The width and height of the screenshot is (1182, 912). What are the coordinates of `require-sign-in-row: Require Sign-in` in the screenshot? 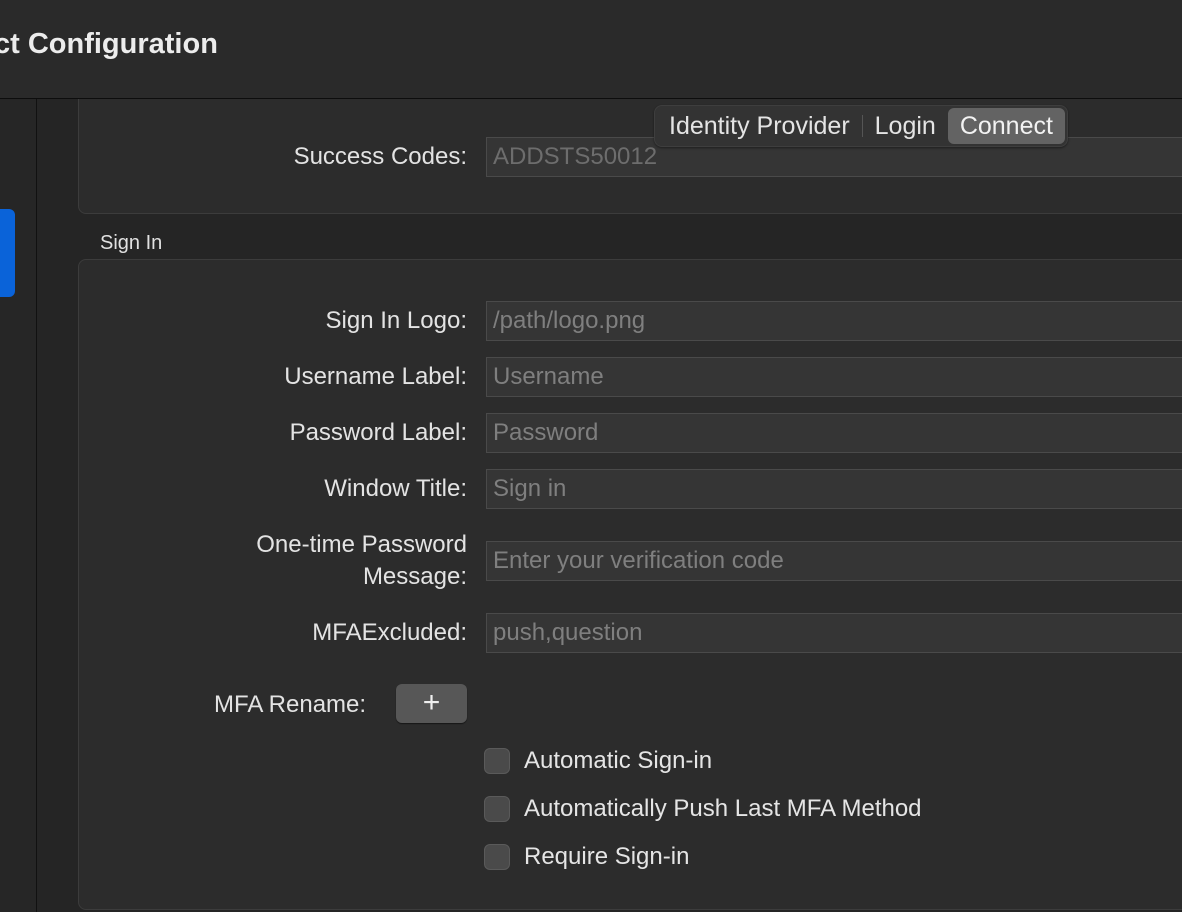 It's located at (586, 857).